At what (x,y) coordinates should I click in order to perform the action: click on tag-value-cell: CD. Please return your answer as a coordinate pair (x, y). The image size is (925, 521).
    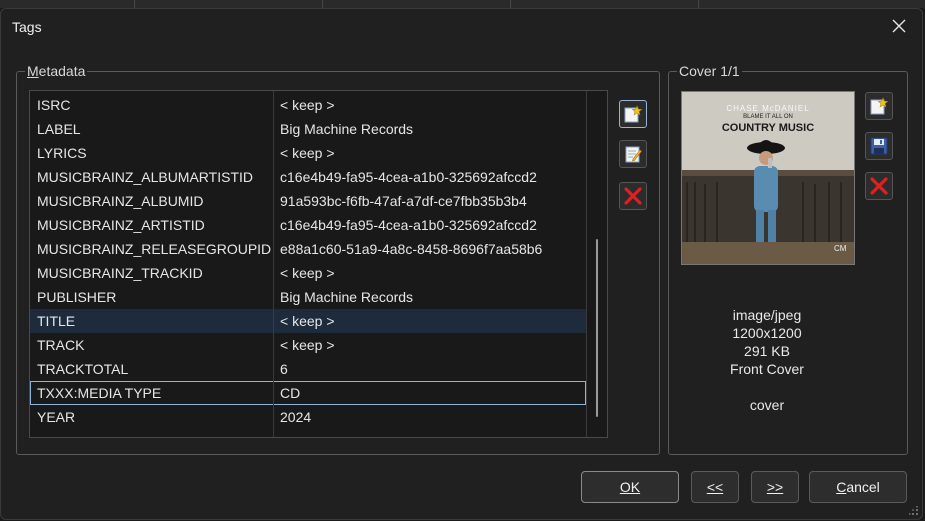
    Looking at the image, I should click on (290, 393).